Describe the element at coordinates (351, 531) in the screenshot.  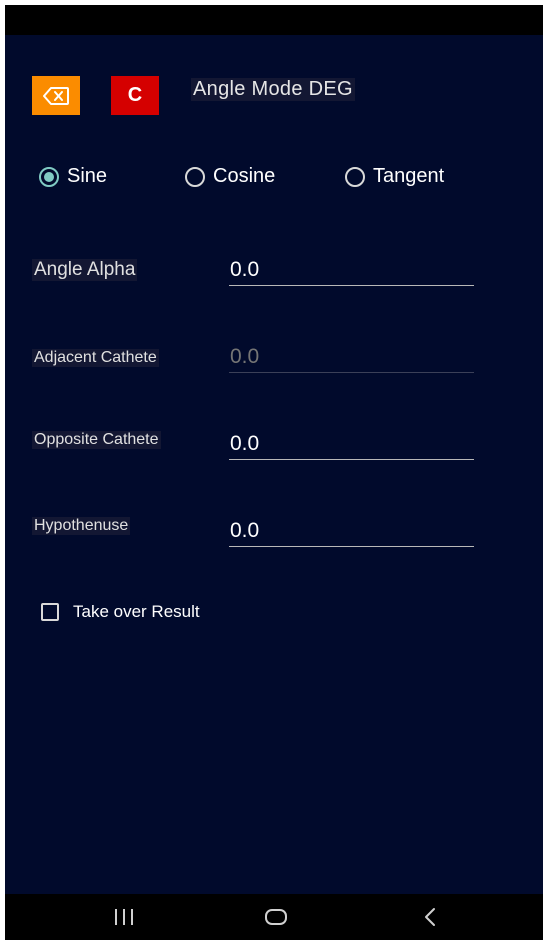
I see `hypothenuse-input` at that location.